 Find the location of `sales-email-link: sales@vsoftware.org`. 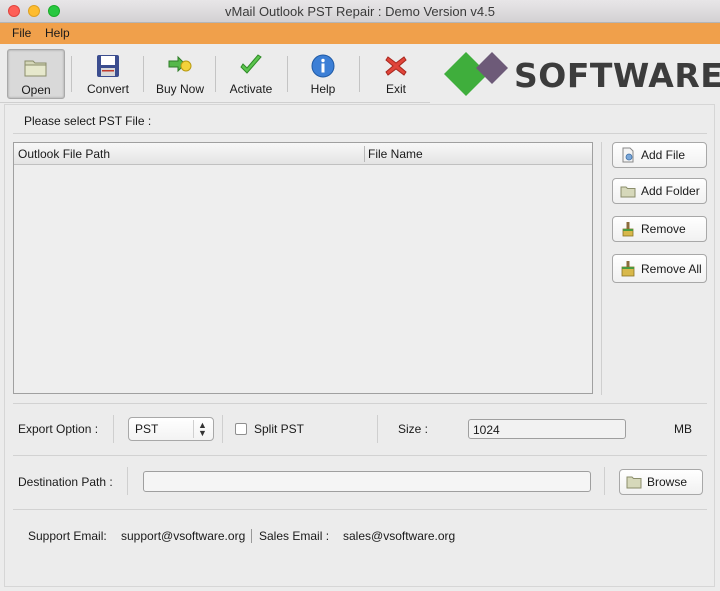

sales-email-link: sales@vsoftware.org is located at coordinates (399, 536).